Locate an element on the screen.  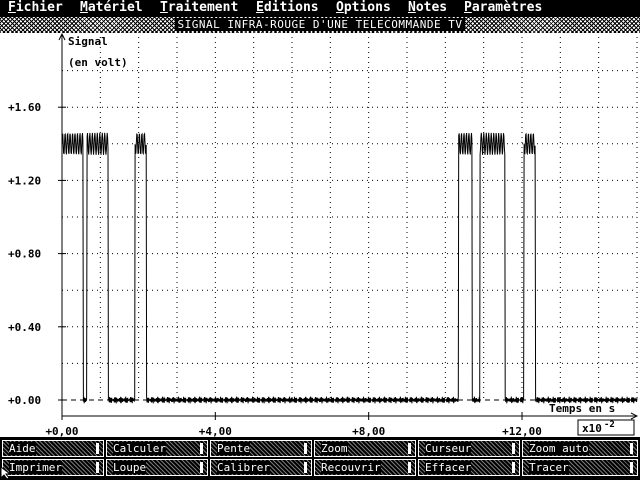
menu-notes-key: N is located at coordinates (412, 7).